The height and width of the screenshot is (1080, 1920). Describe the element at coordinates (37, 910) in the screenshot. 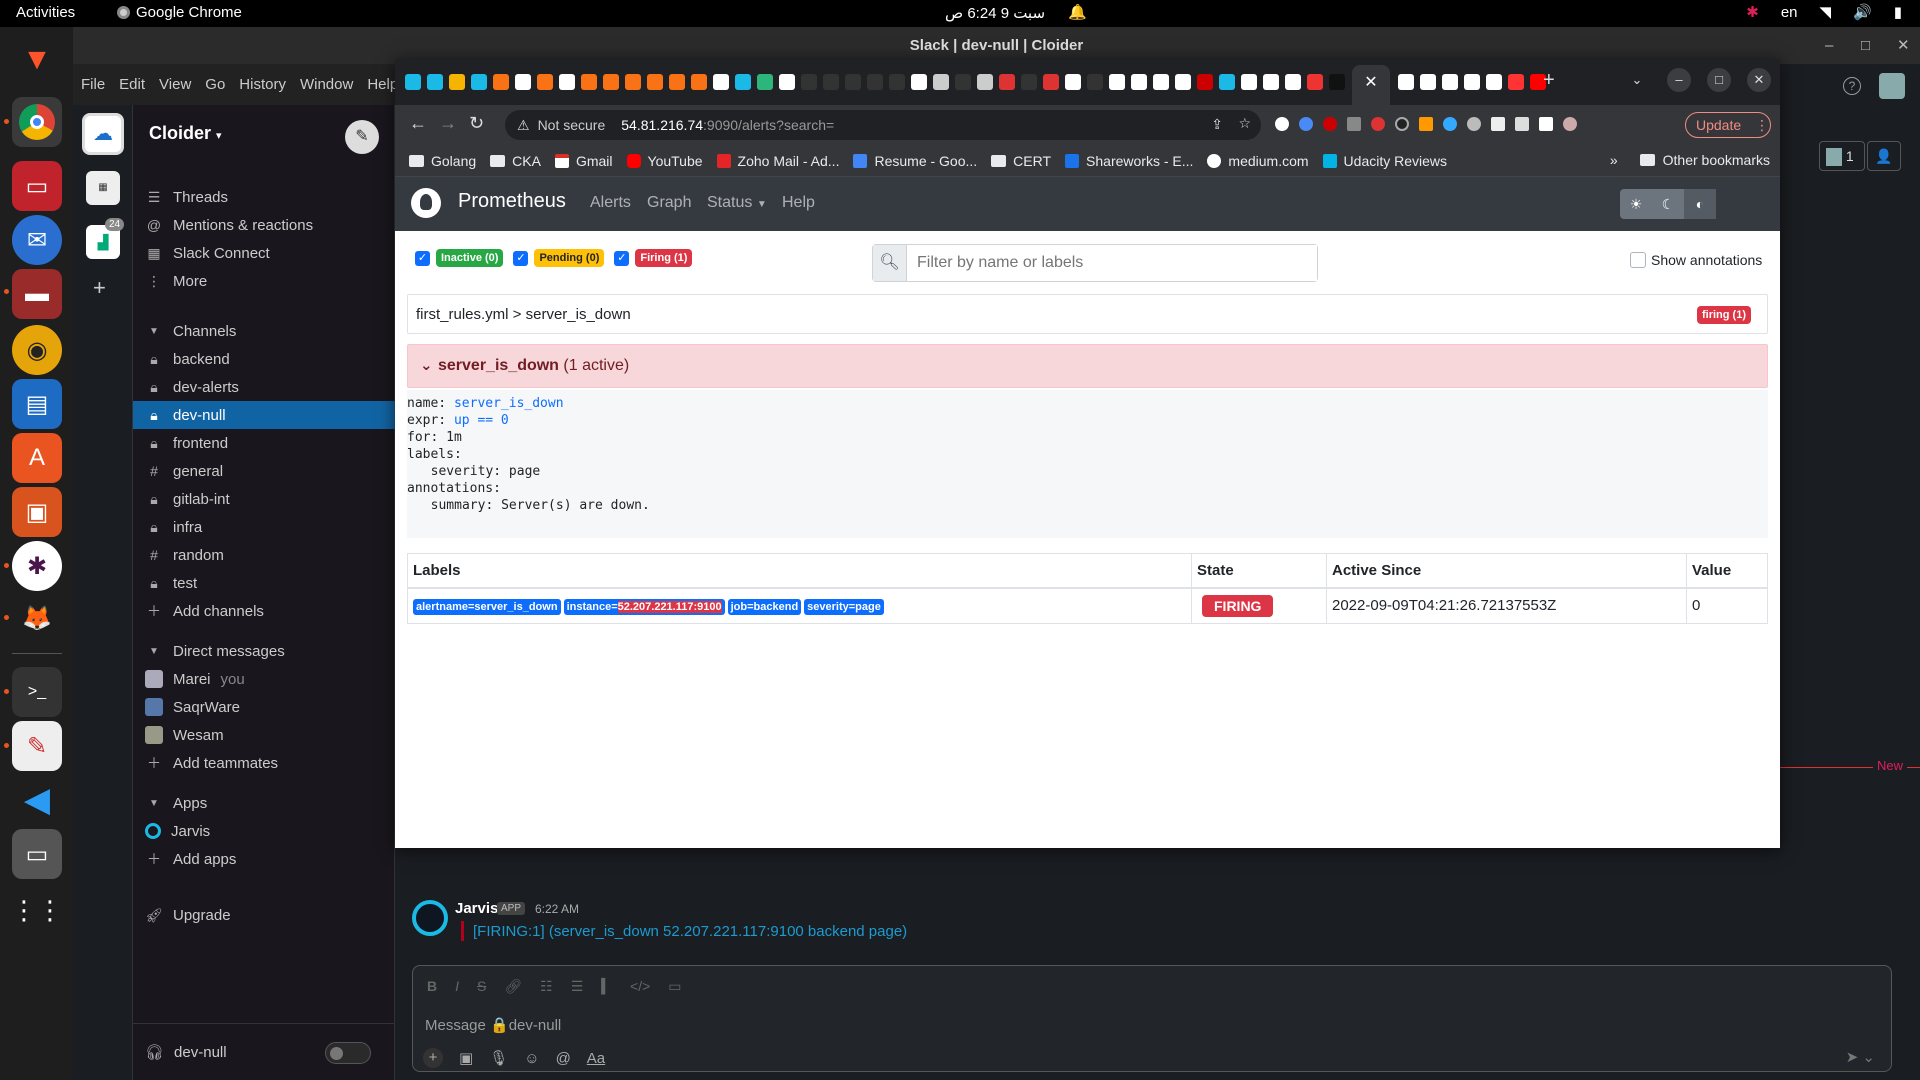

I see `show-apps-icon: ⋮⋮` at that location.